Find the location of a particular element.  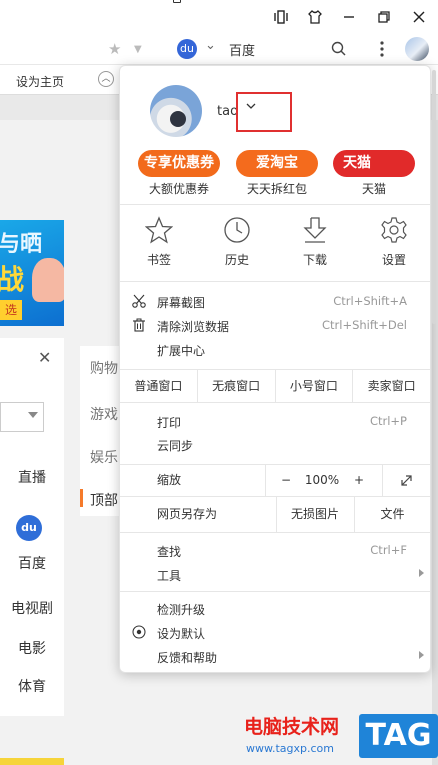

menu-item-check-update: 检测升级 is located at coordinates (275, 609).